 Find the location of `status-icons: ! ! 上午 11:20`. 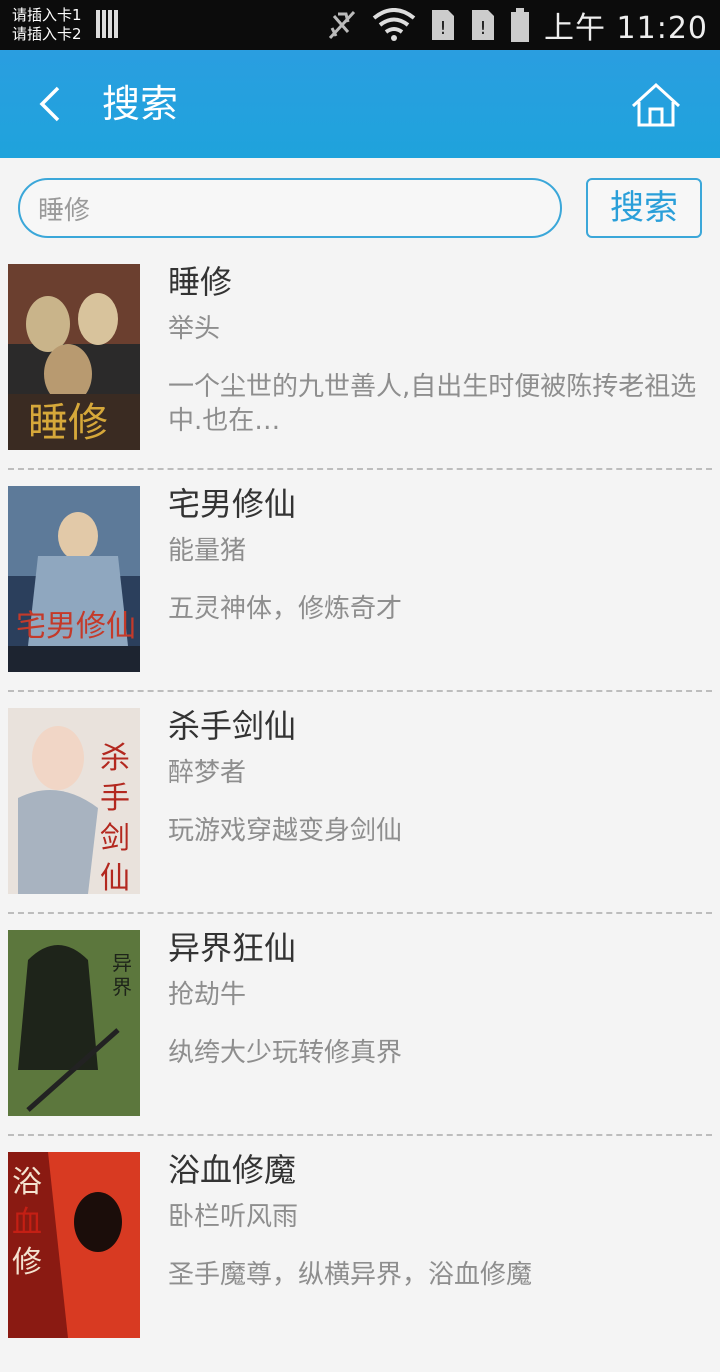

status-icons: ! ! 上午 11:20 is located at coordinates (517, 25).